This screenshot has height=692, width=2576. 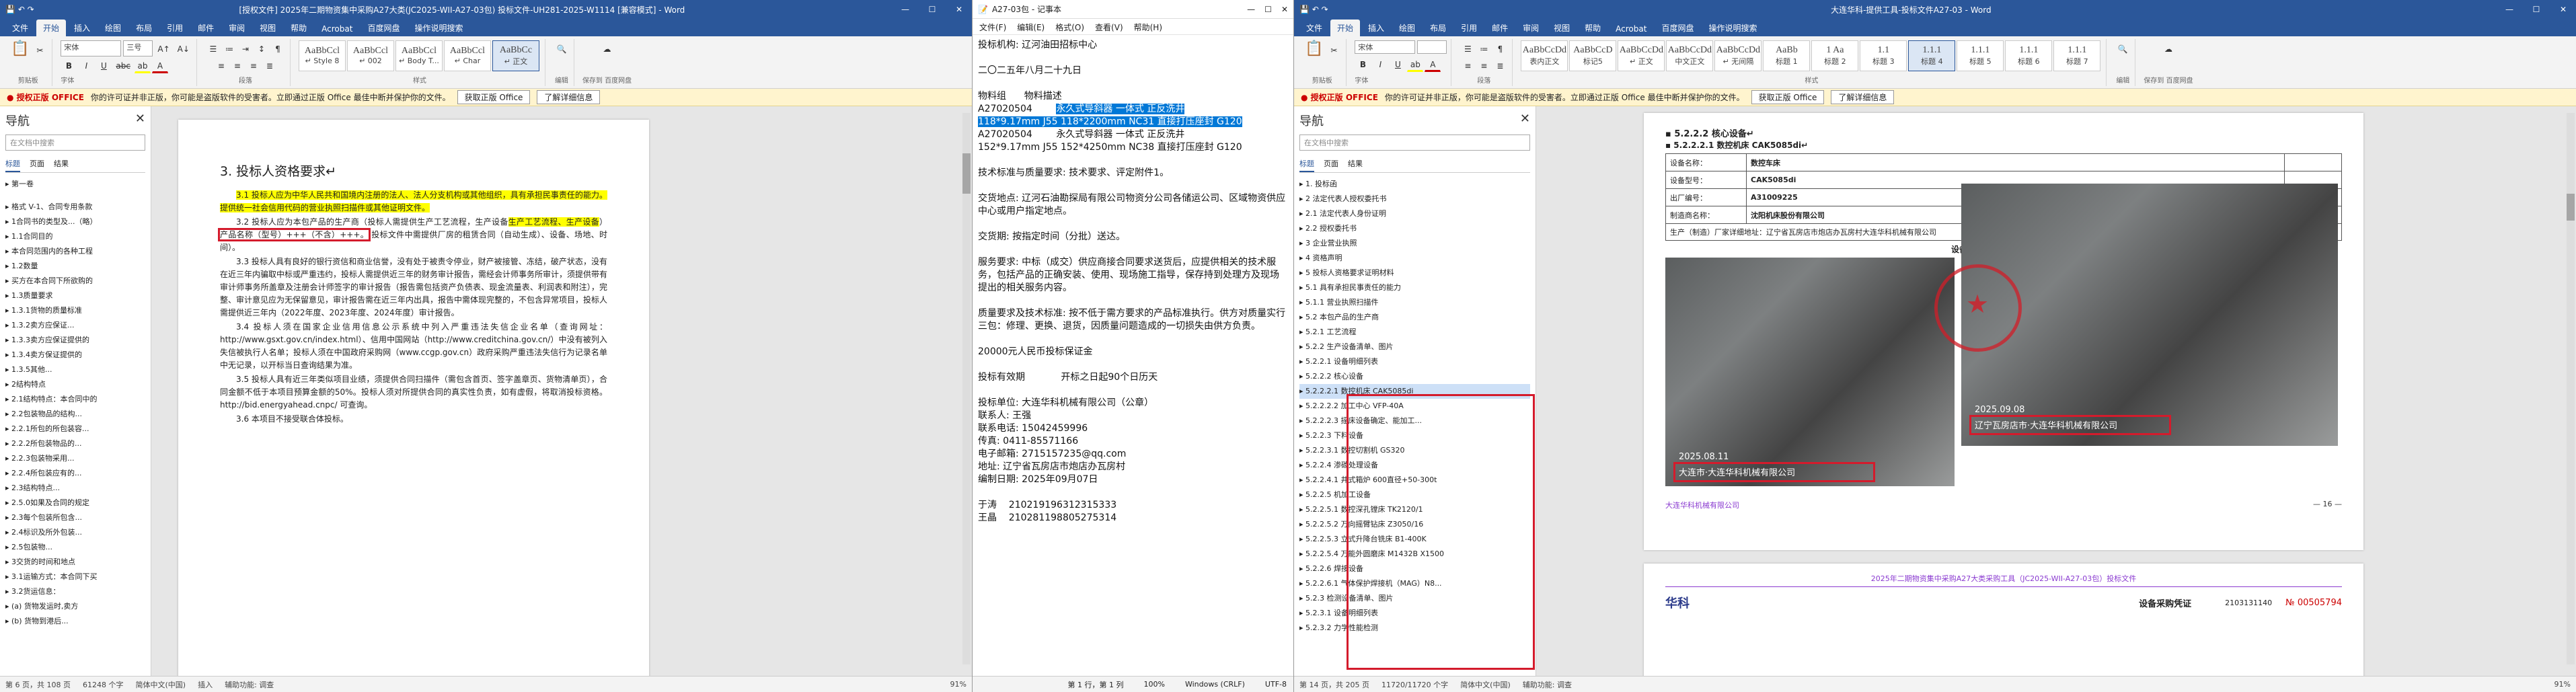 I want to click on vertical-scrollbar, so click(x=966, y=389).